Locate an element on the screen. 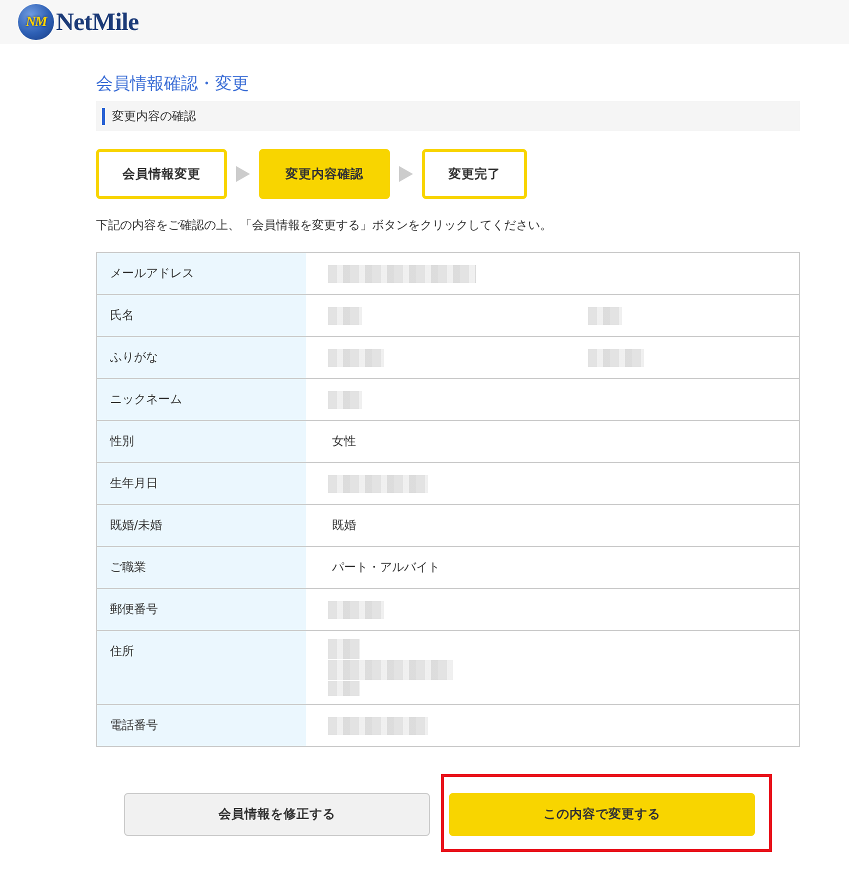 This screenshot has height=879, width=849. confirm-change-button: この内容で変更する is located at coordinates (602, 814).